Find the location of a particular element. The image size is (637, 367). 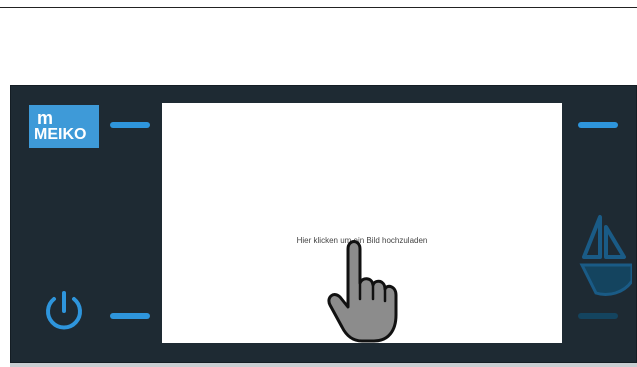

left-top-softkey is located at coordinates (130, 125).